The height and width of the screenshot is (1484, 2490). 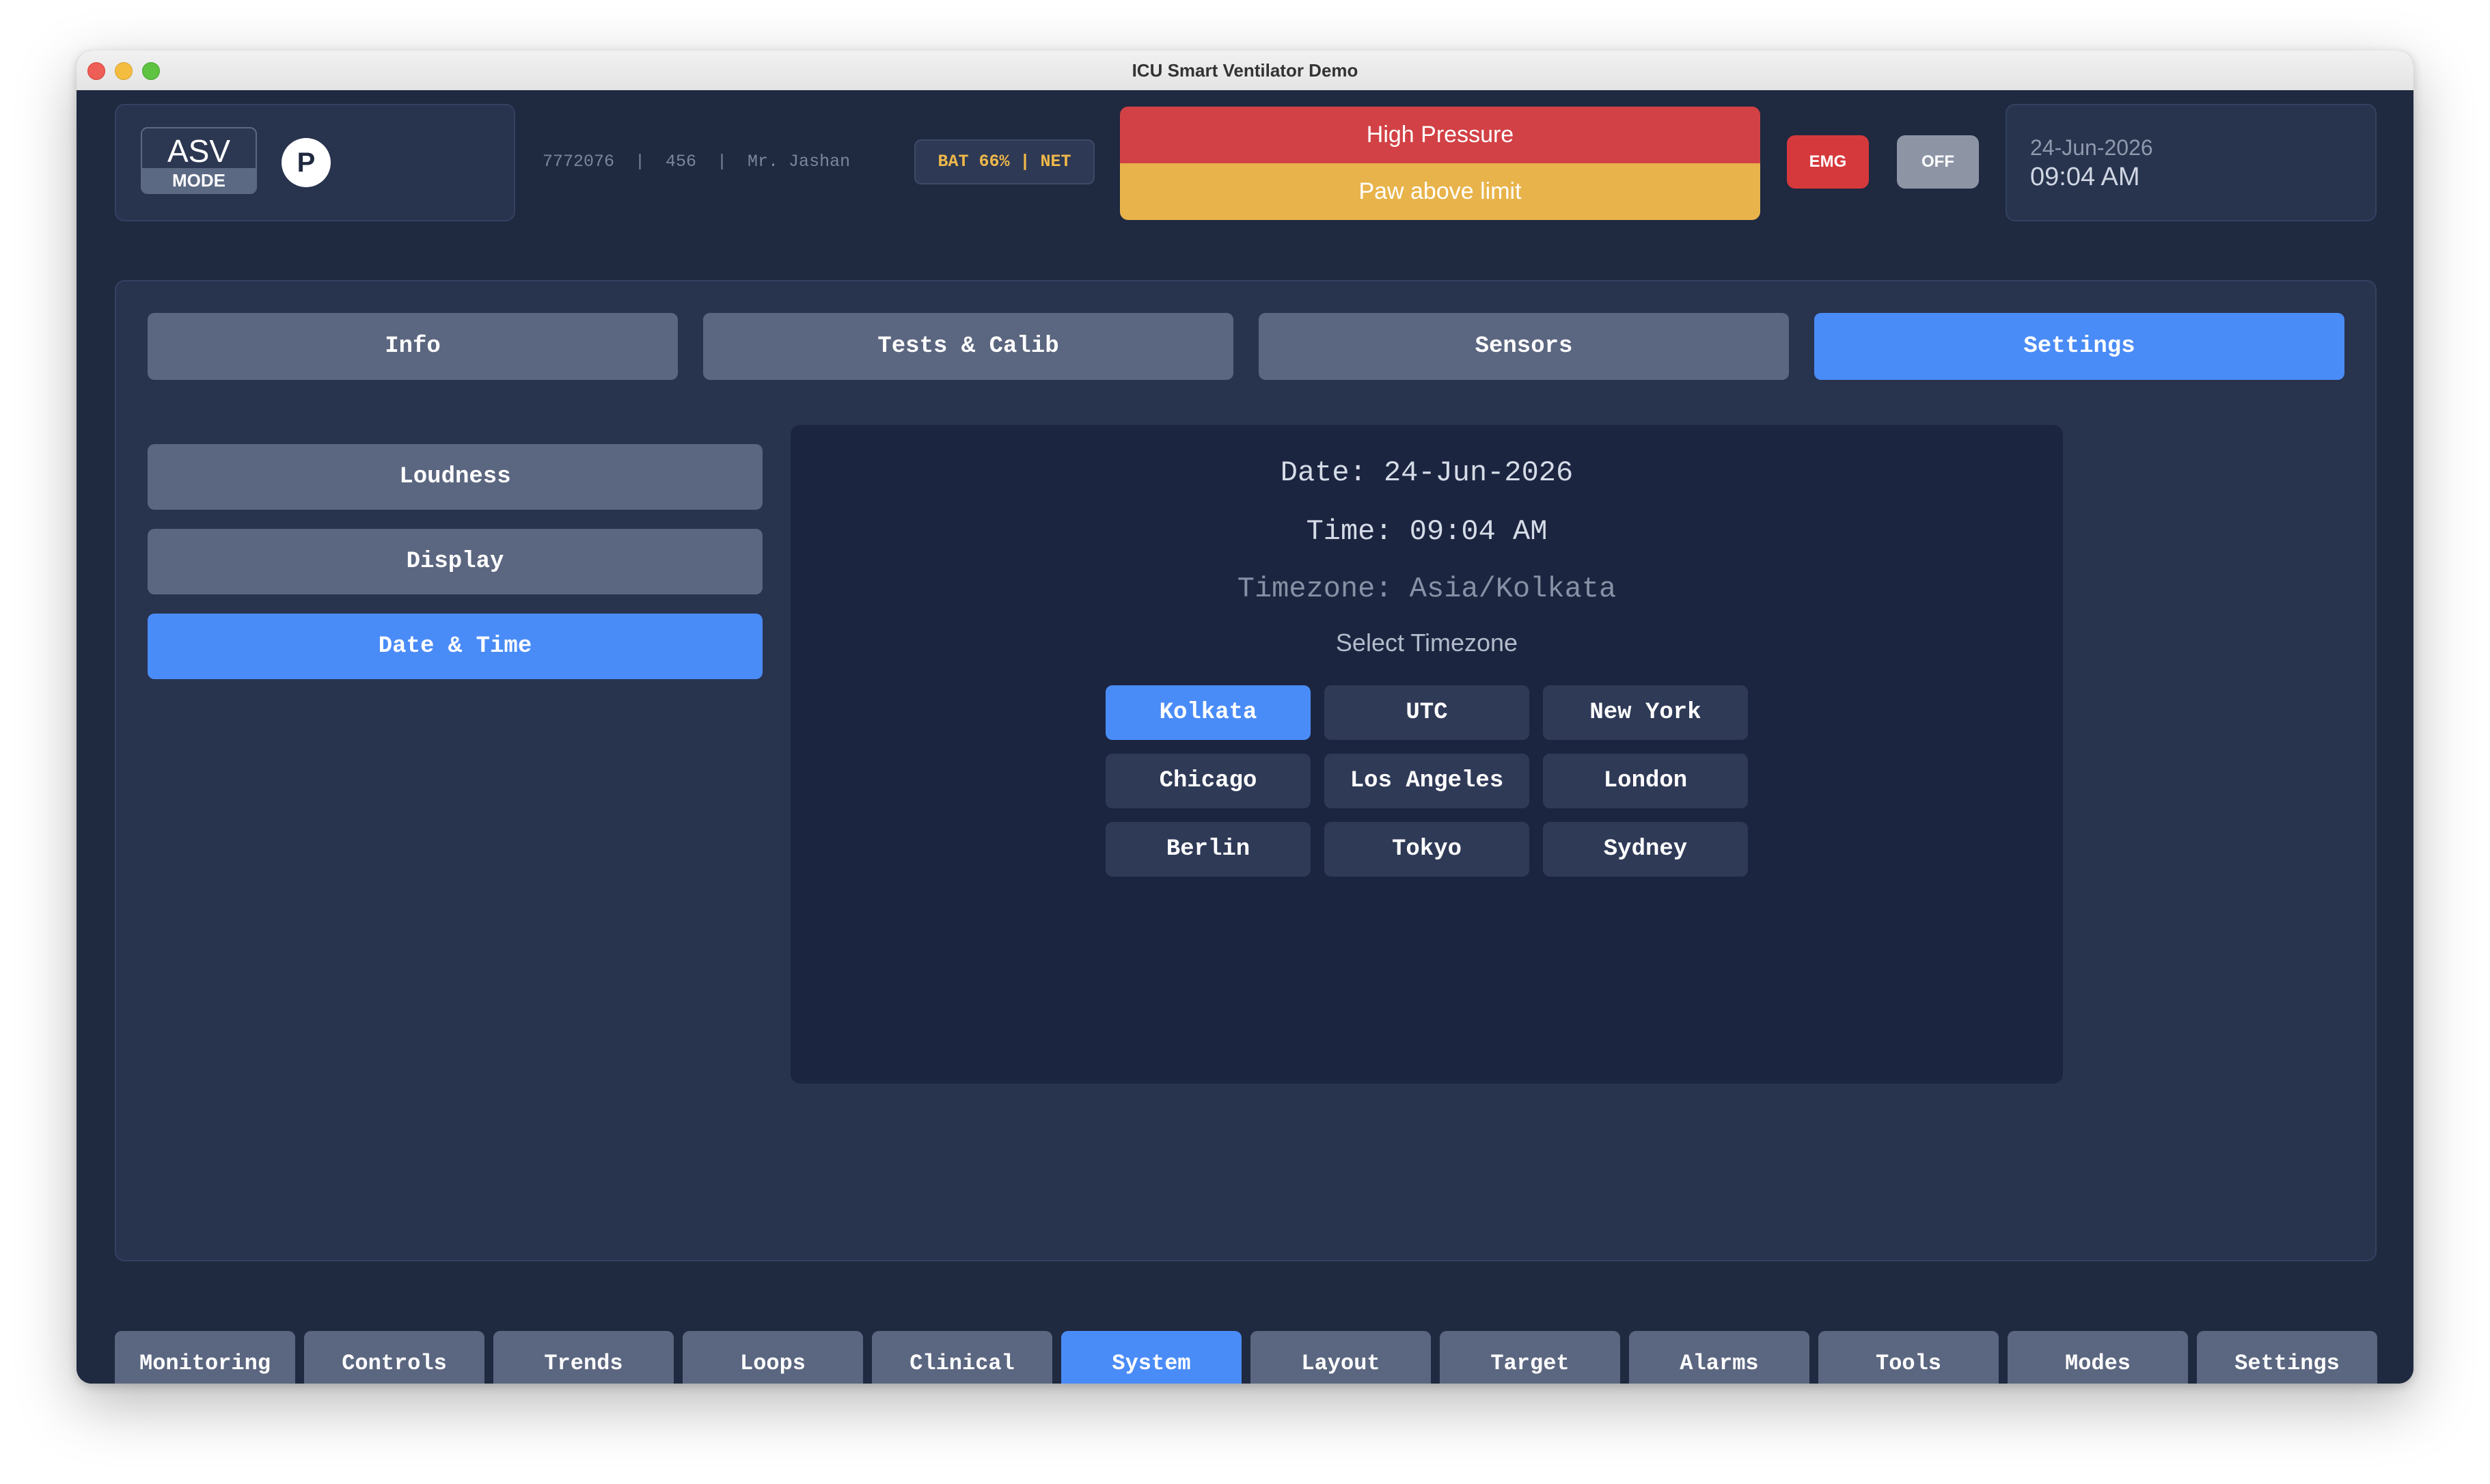 What do you see at coordinates (1151, 1358) in the screenshot?
I see `nav-system: System` at bounding box center [1151, 1358].